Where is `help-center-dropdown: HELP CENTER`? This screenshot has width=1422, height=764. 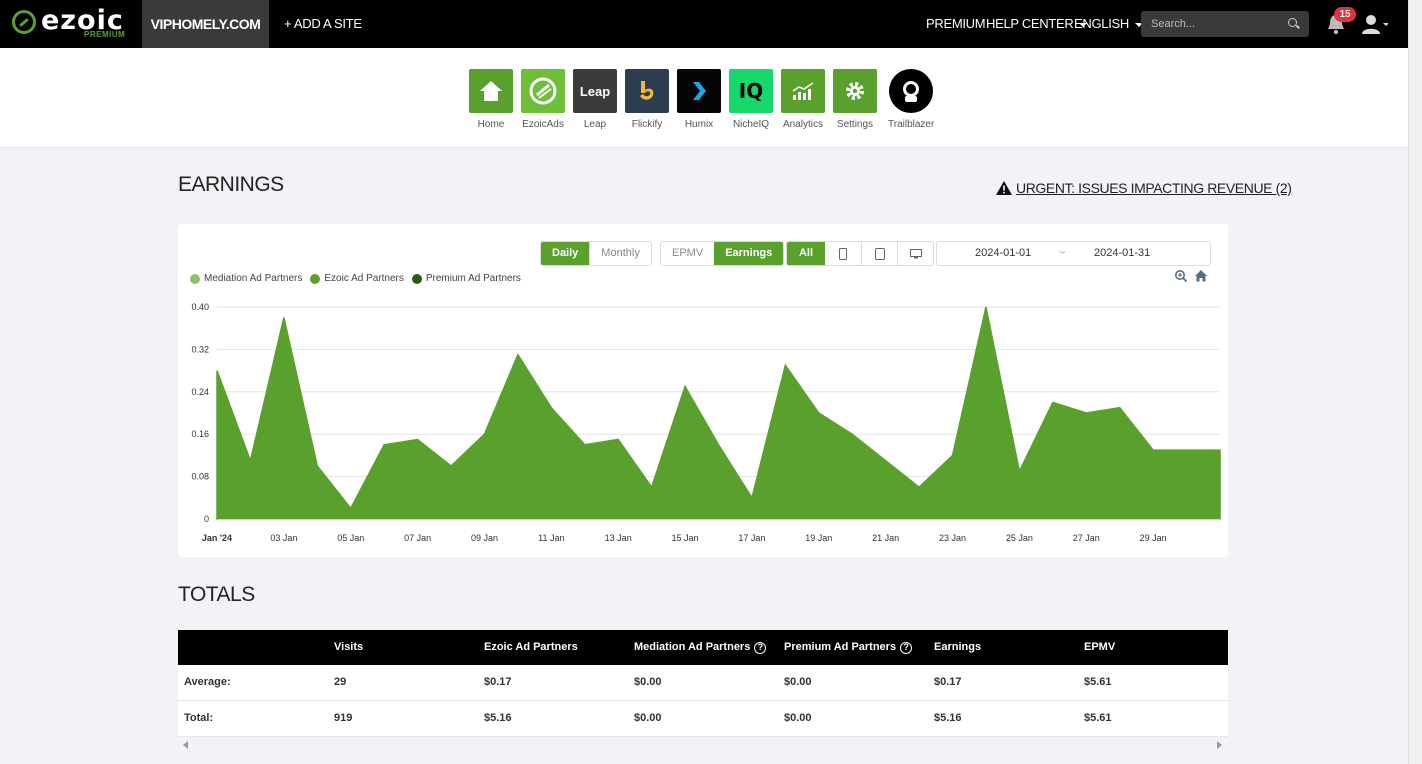
help-center-dropdown: HELP CENTER is located at coordinates (1037, 24).